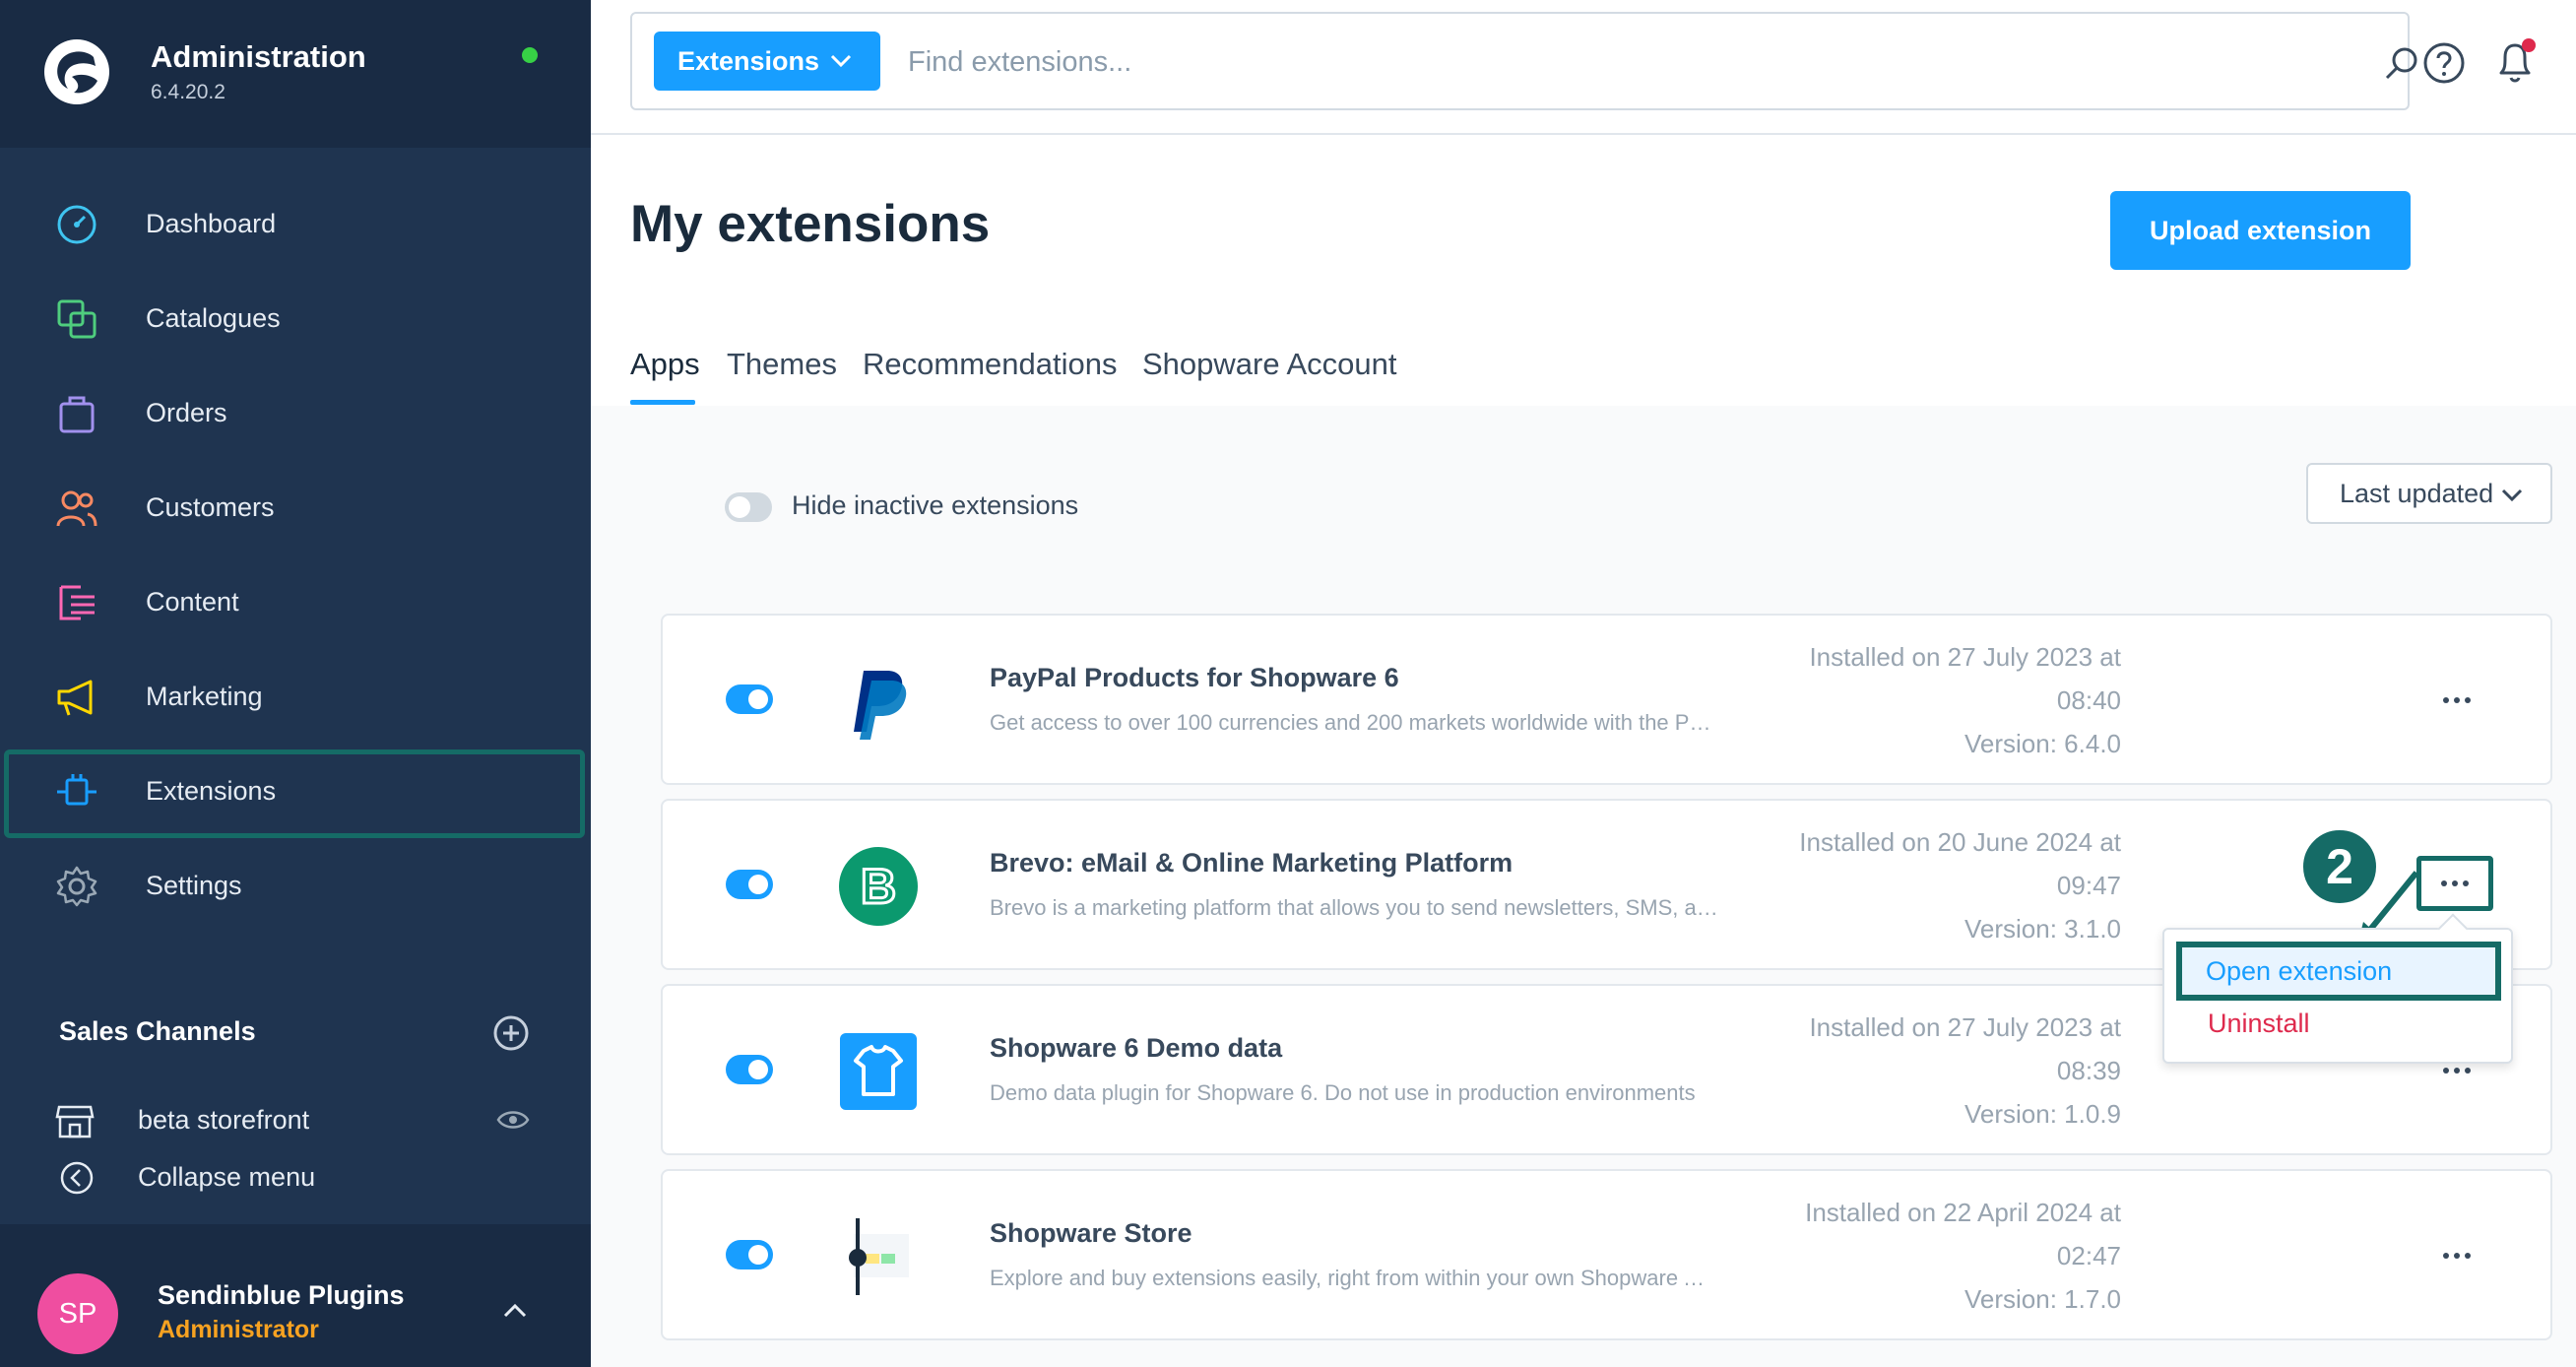 The image size is (2576, 1367). Describe the element at coordinates (295, 508) in the screenshot. I see `sidebar-item-customers: Customers` at that location.